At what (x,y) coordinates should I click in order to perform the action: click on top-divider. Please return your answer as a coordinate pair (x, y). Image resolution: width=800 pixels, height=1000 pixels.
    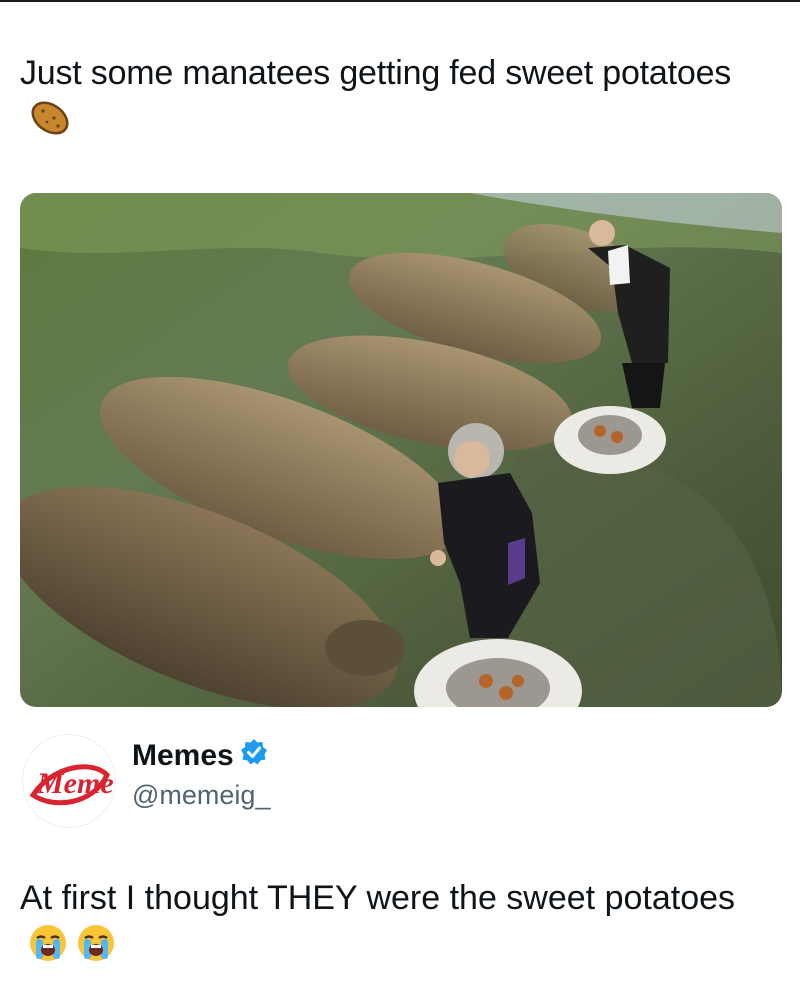
    Looking at the image, I should click on (400, 1).